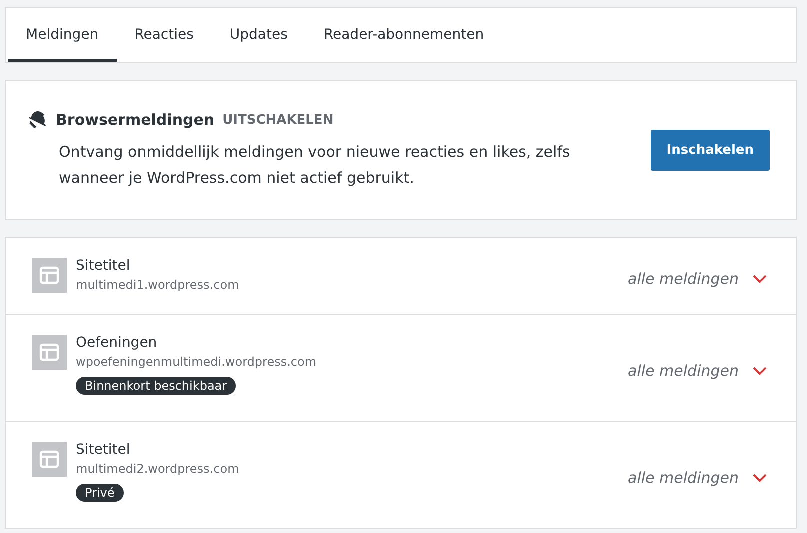 The height and width of the screenshot is (533, 807). What do you see at coordinates (710, 150) in the screenshot?
I see `enable-button: Inschakelen` at bounding box center [710, 150].